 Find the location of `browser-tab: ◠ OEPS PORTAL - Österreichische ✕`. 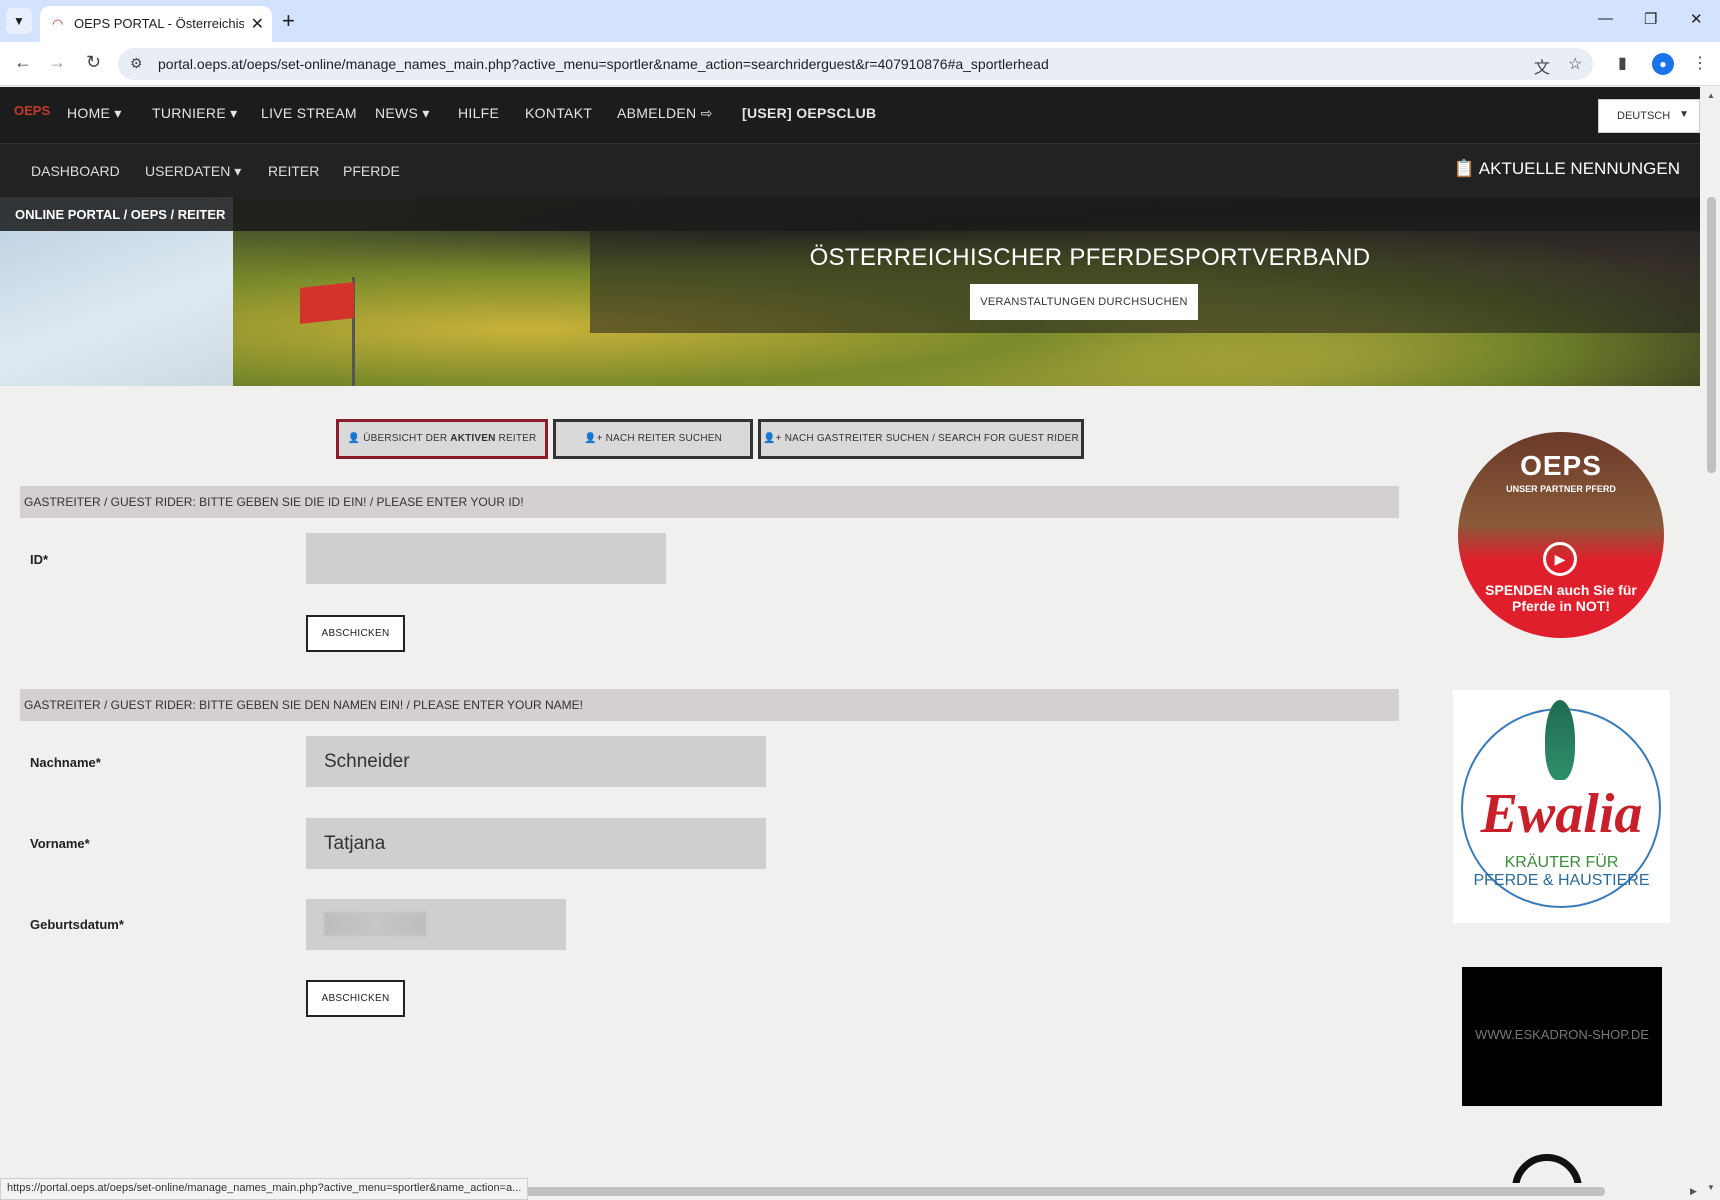

browser-tab: ◠ OEPS PORTAL - Österreichische ✕ is located at coordinates (156, 24).